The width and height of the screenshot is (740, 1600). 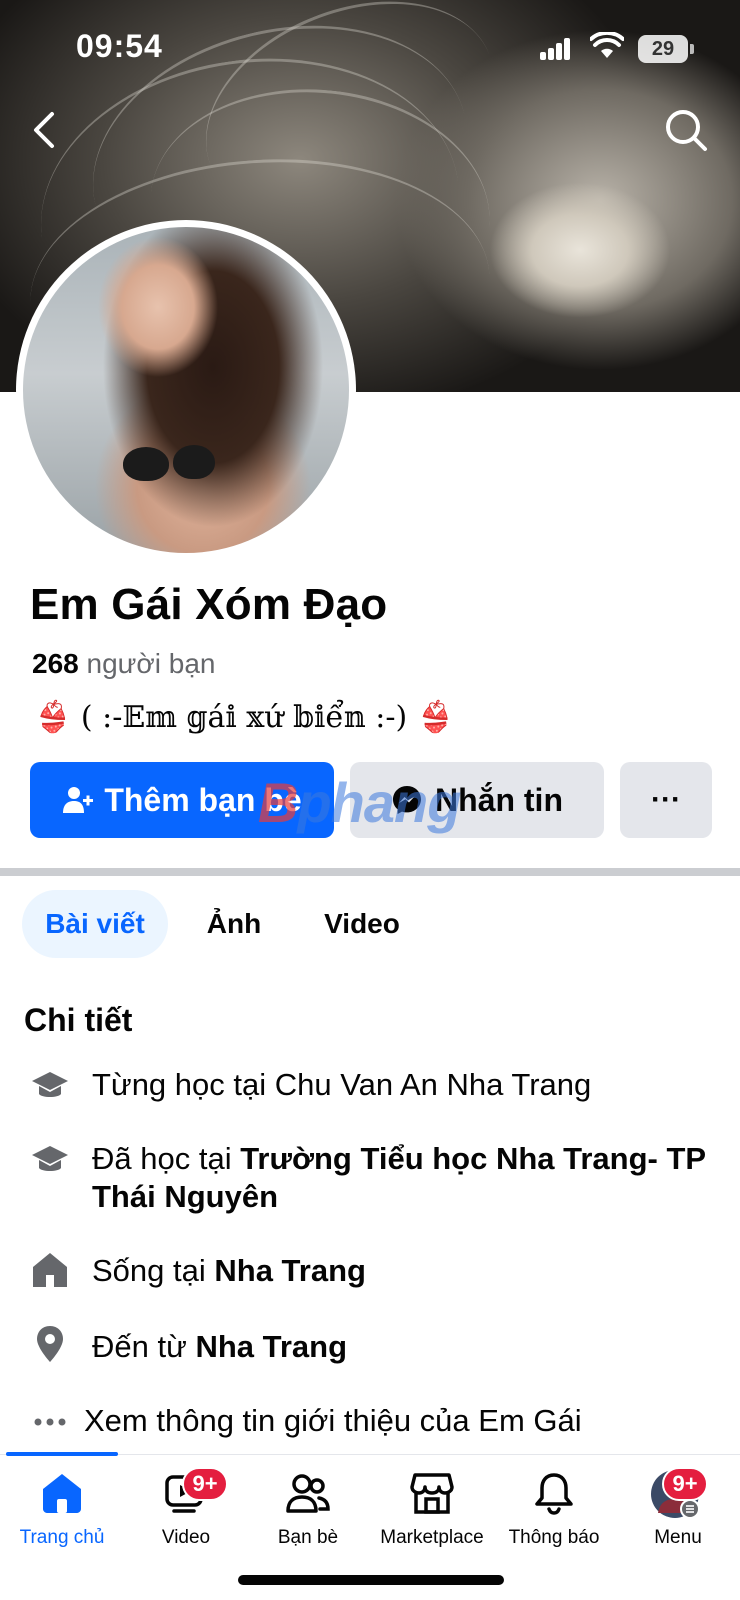 What do you see at coordinates (50, 1422) in the screenshot?
I see `more-dots-icon` at bounding box center [50, 1422].